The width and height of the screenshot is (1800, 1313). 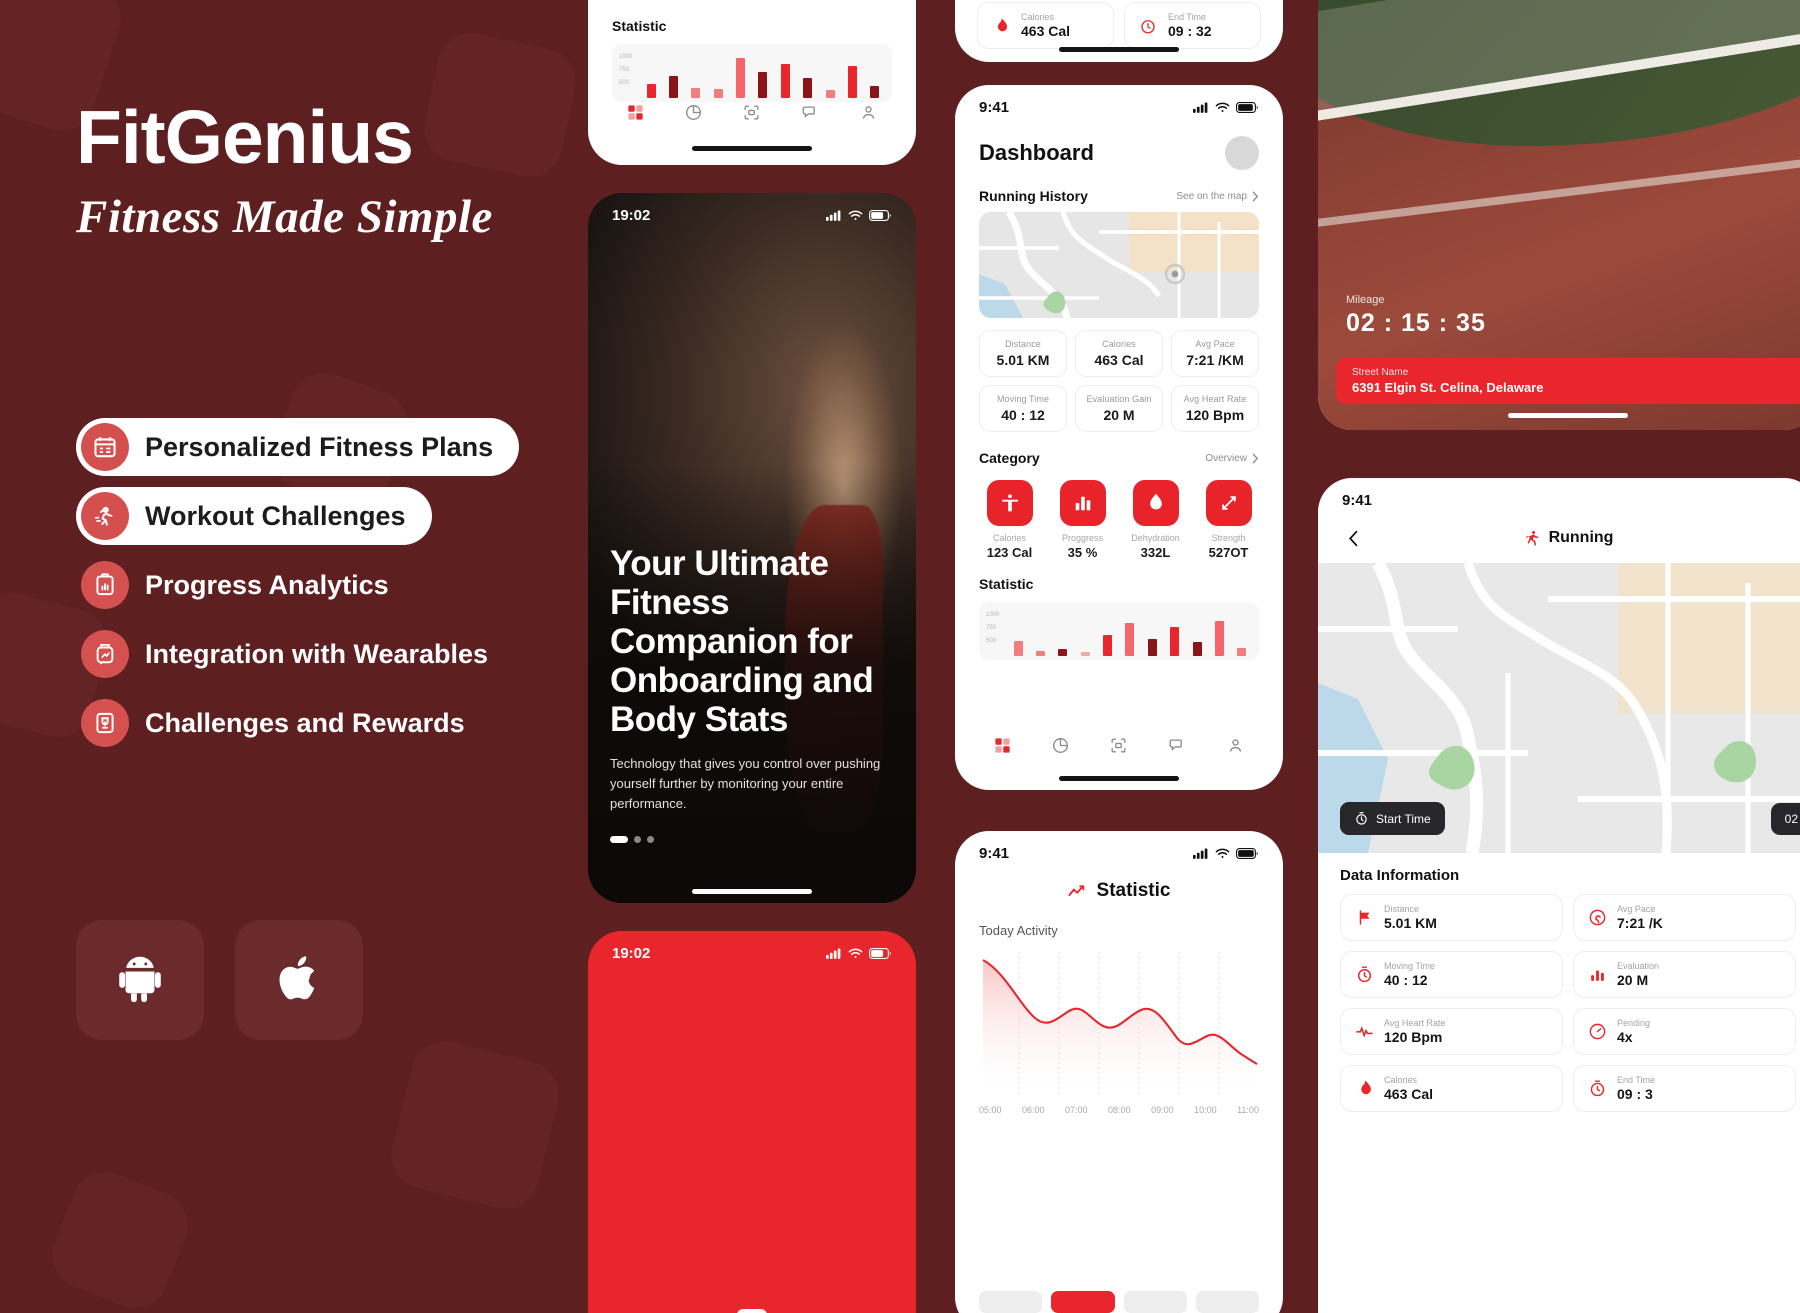 I want to click on data-card-pending: Pending 4x, so click(x=1684, y=1031).